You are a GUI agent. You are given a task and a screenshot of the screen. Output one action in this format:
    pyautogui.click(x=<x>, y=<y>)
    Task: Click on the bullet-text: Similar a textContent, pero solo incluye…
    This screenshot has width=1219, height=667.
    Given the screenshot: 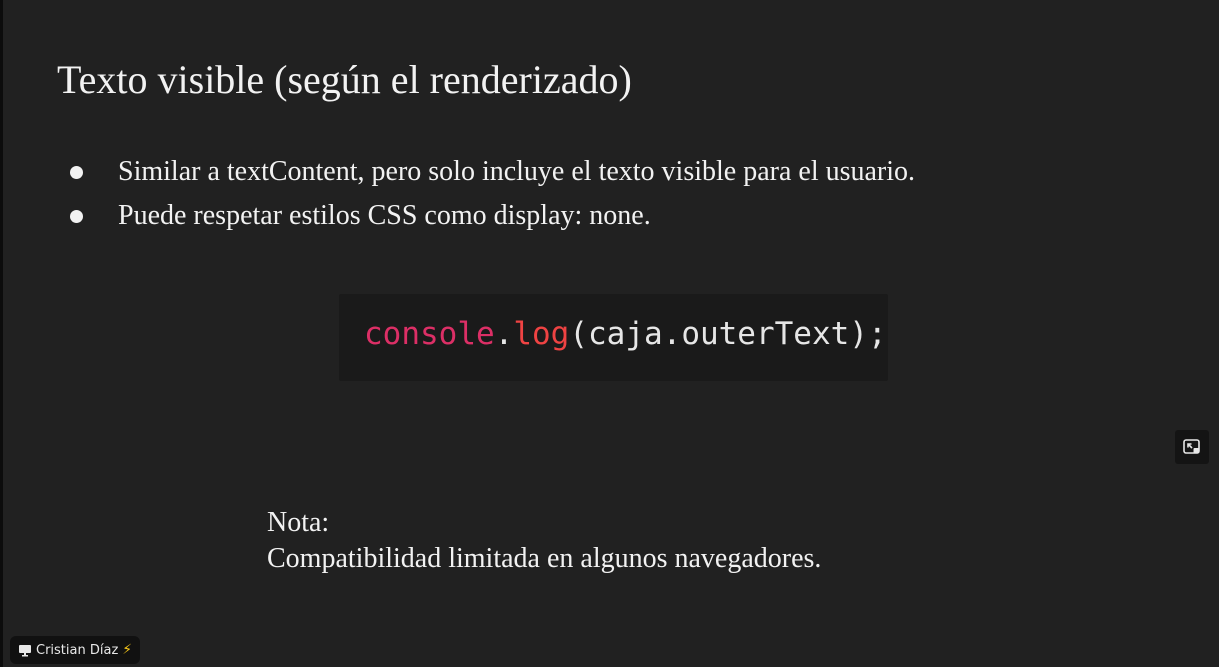 What is the action you would take?
    pyautogui.click(x=517, y=171)
    